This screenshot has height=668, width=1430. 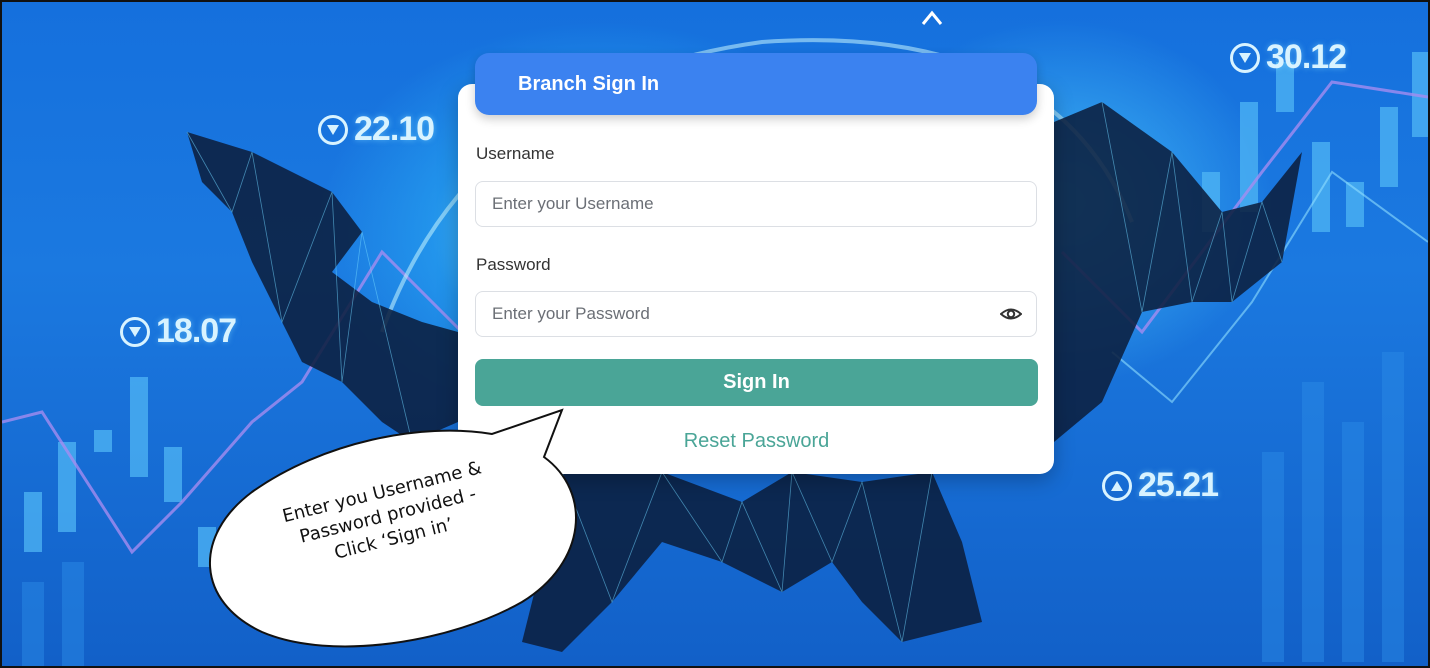 I want to click on ticker-number: 22.10, so click(x=394, y=129).